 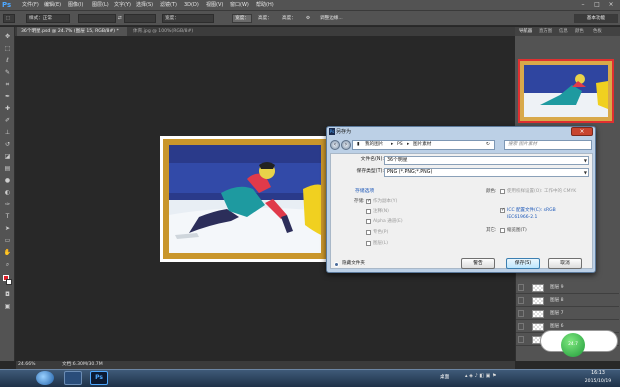 What do you see at coordinates (140, 18) in the screenshot?
I see `height-field` at bounding box center [140, 18].